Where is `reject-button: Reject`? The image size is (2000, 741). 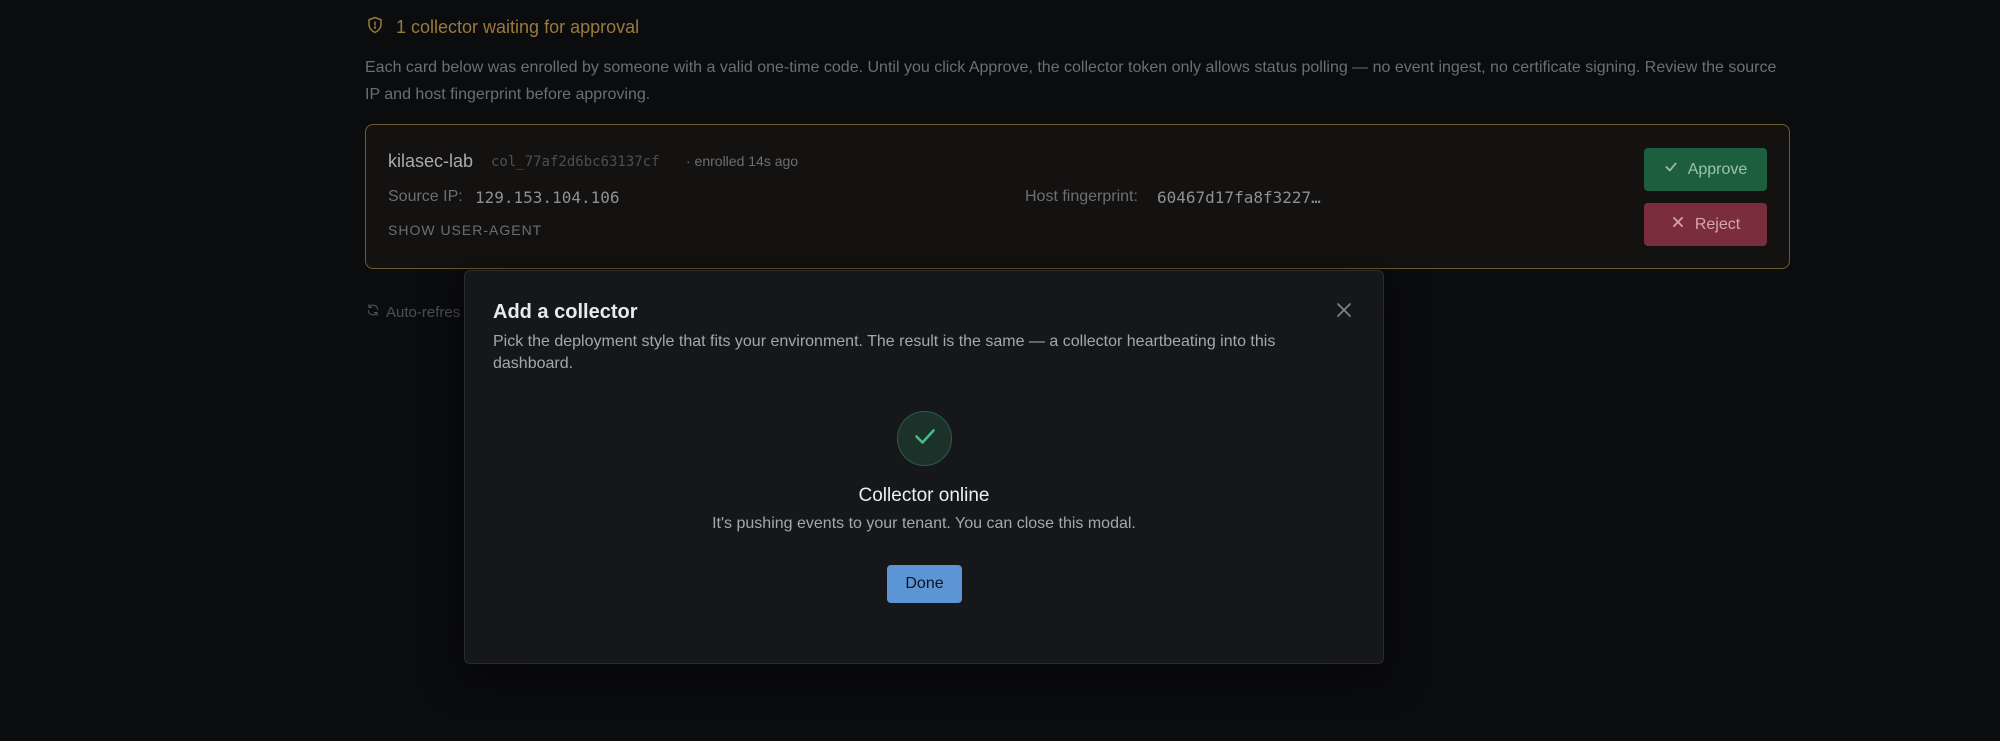 reject-button: Reject is located at coordinates (1705, 224).